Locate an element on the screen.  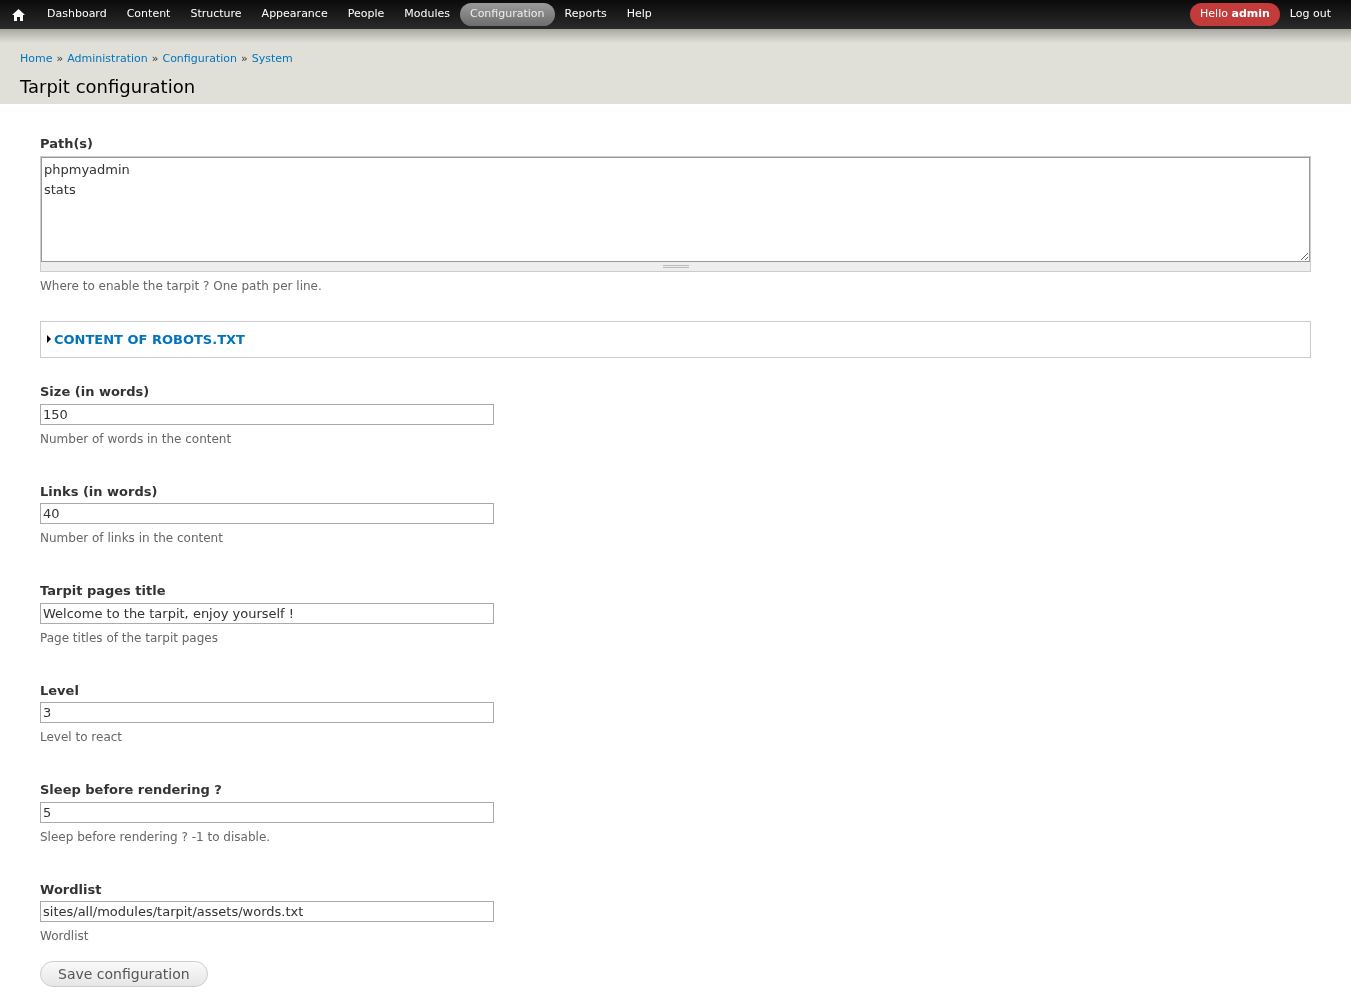
field-label: Level is located at coordinates (60, 690).